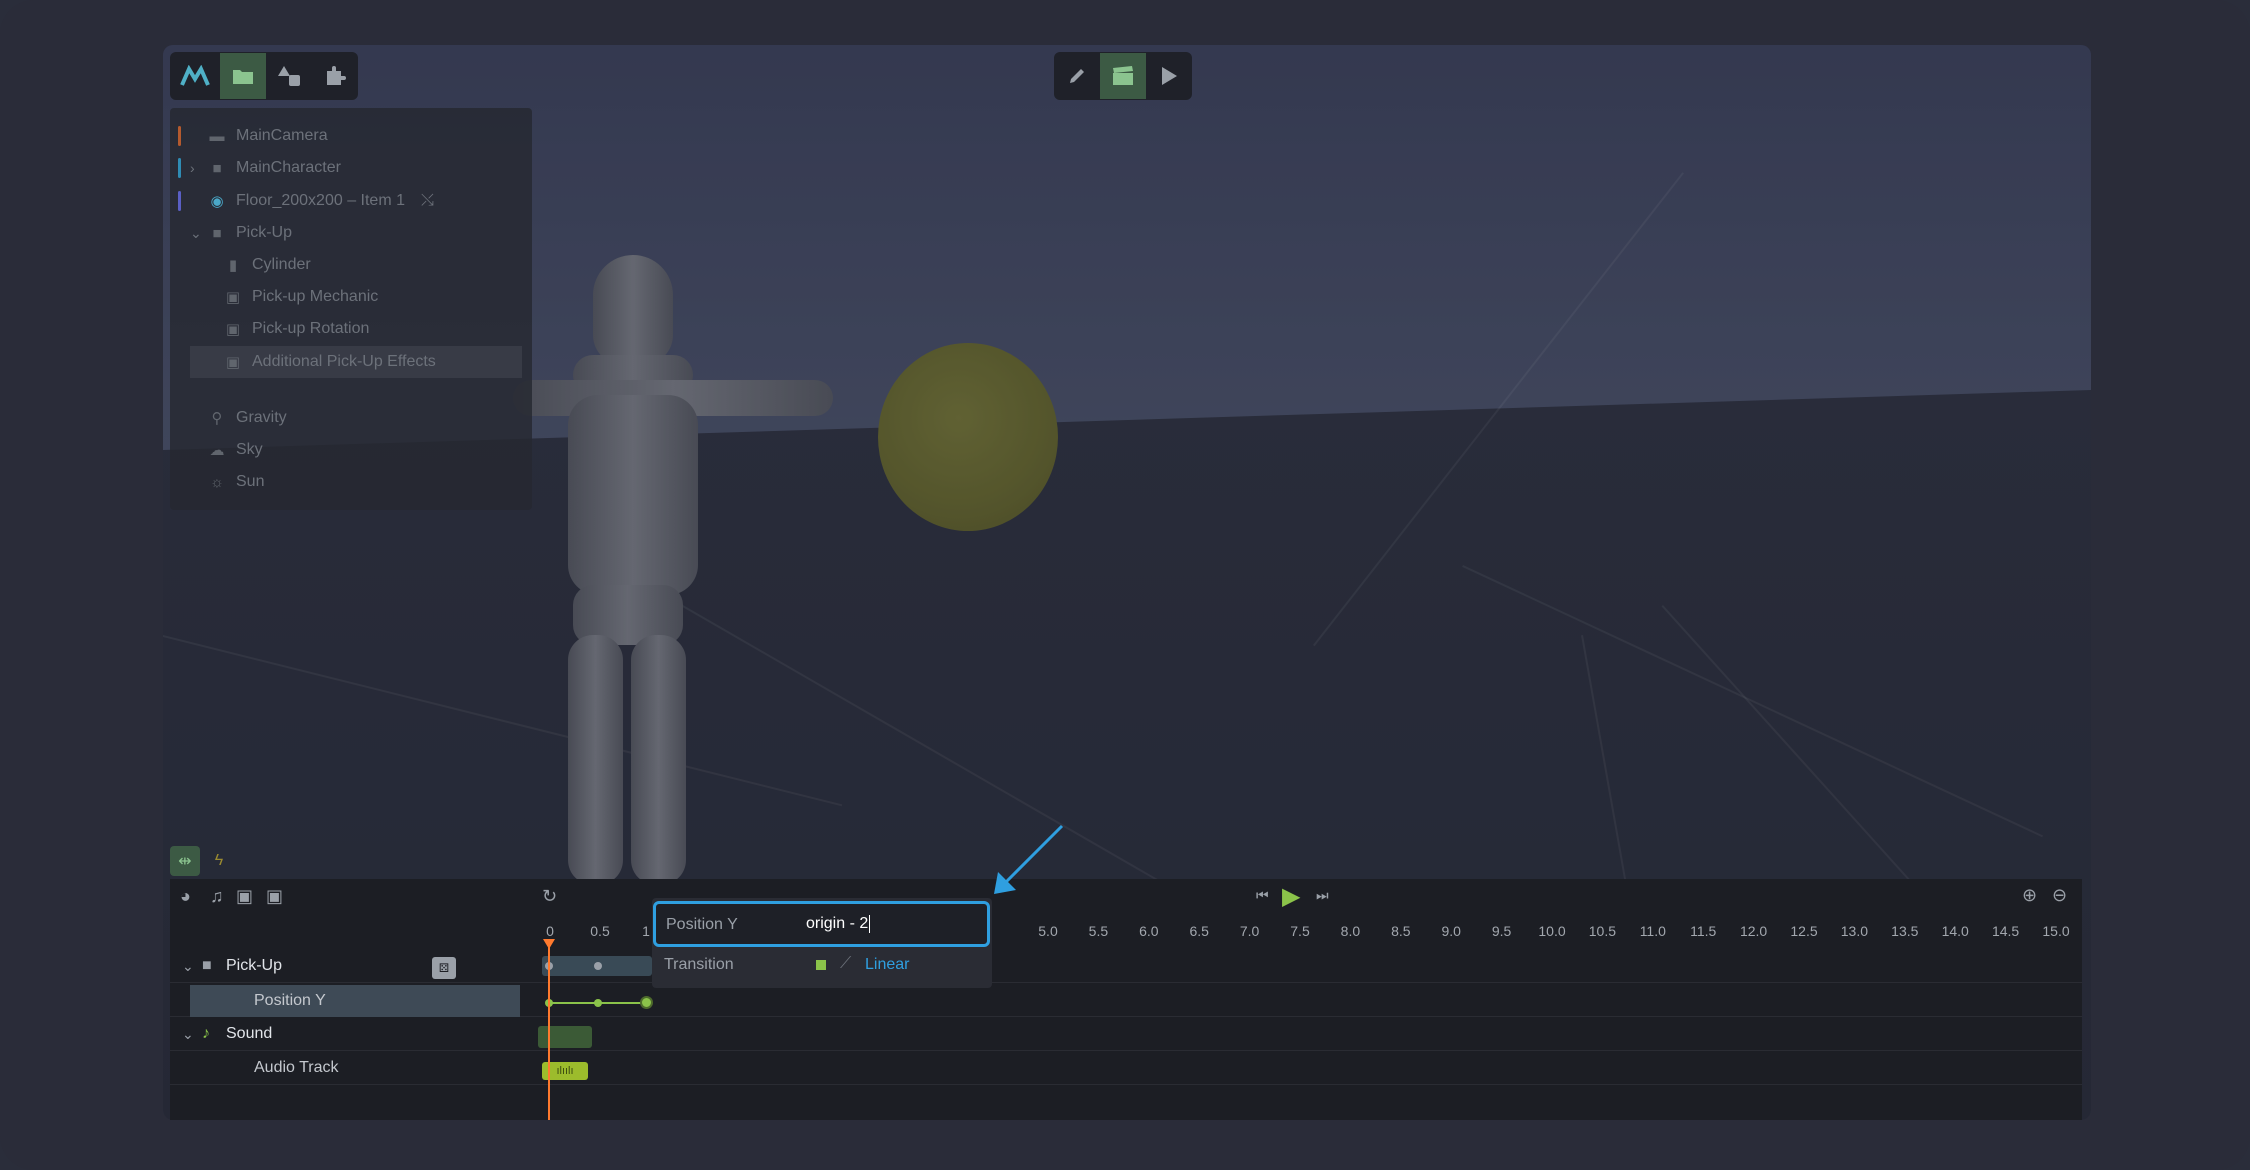 Image resolution: width=2250 pixels, height=1170 pixels. Describe the element at coordinates (202, 861) in the screenshot. I see `timeline-mode-buttons: ⇹ ϟ` at that location.